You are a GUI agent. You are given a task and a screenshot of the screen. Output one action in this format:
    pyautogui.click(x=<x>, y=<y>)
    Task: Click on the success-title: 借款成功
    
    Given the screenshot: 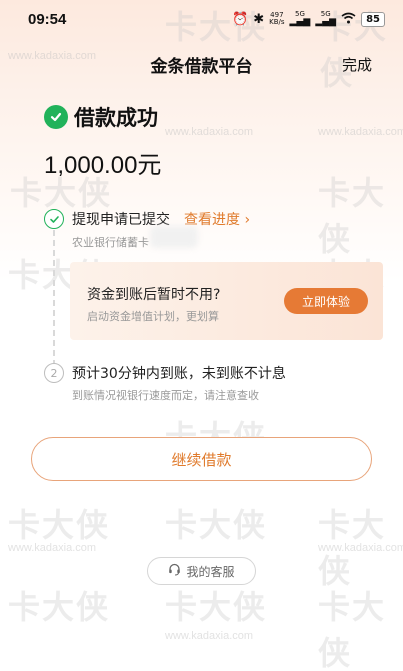 What is the action you would take?
    pyautogui.click(x=116, y=118)
    